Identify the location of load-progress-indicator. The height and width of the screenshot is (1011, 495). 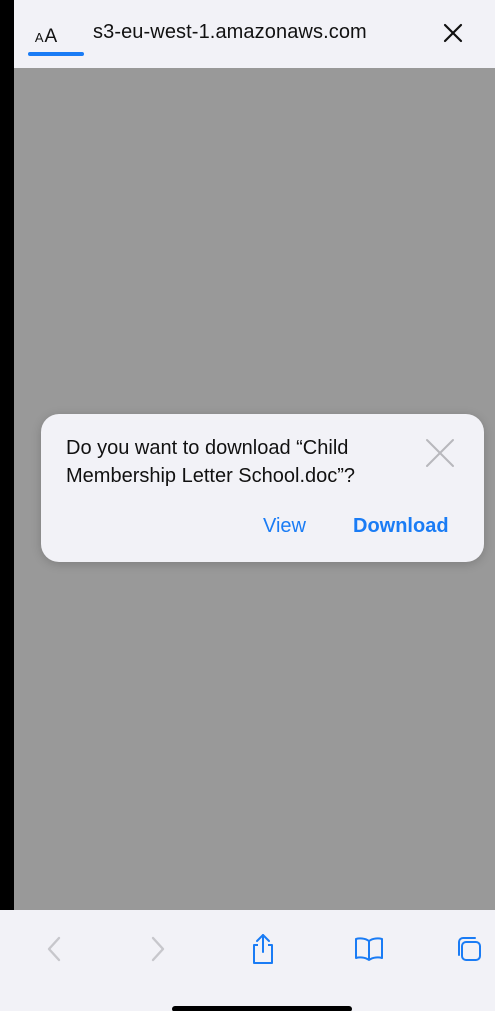
(56, 54).